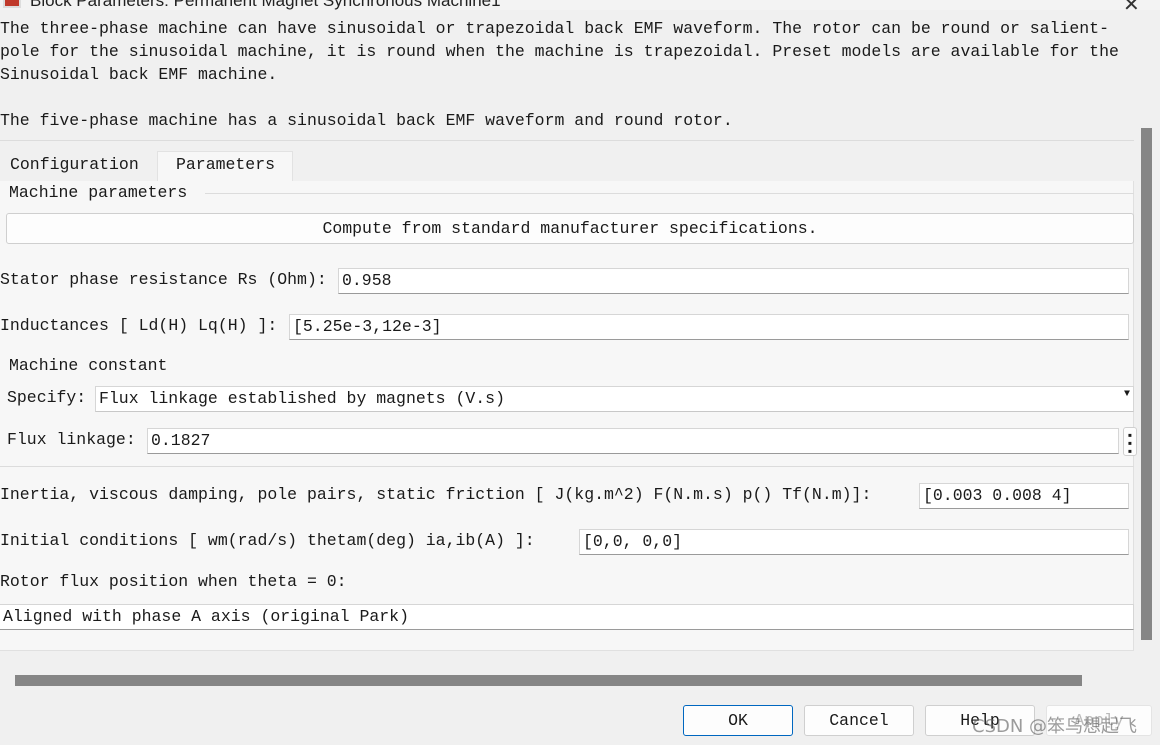 This screenshot has width=1160, height=745. What do you see at coordinates (71, 439) in the screenshot?
I see `flux-linkage-label: Flux linkage:` at bounding box center [71, 439].